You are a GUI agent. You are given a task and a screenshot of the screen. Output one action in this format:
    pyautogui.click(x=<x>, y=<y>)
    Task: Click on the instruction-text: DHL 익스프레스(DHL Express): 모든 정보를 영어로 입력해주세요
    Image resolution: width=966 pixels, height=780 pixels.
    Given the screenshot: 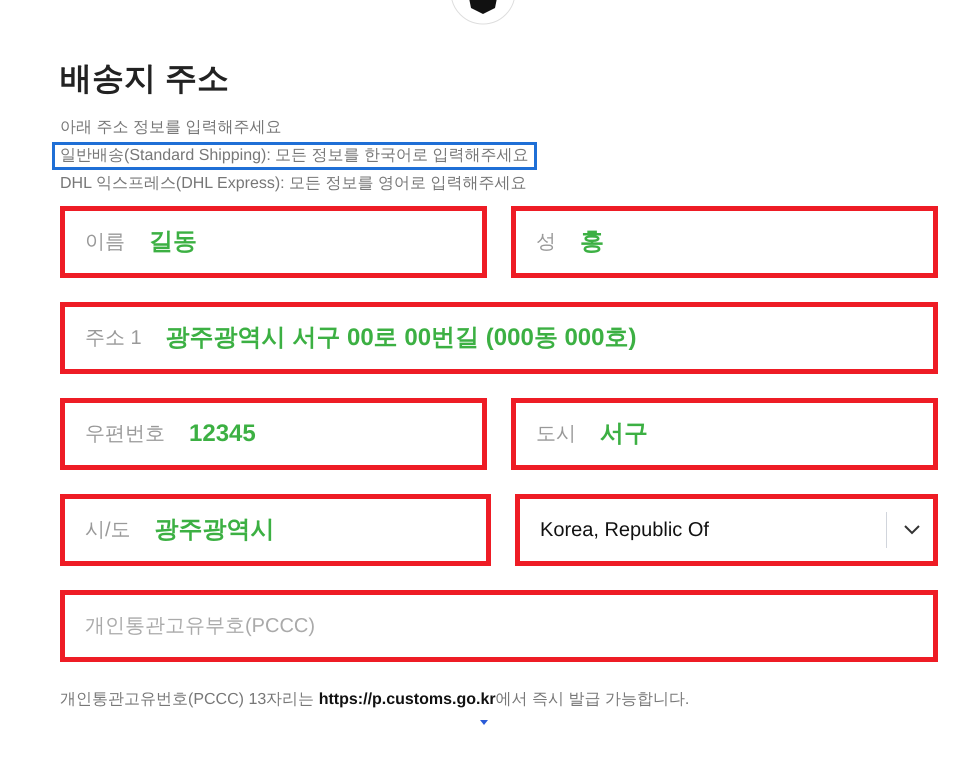 What is the action you would take?
    pyautogui.click(x=293, y=184)
    